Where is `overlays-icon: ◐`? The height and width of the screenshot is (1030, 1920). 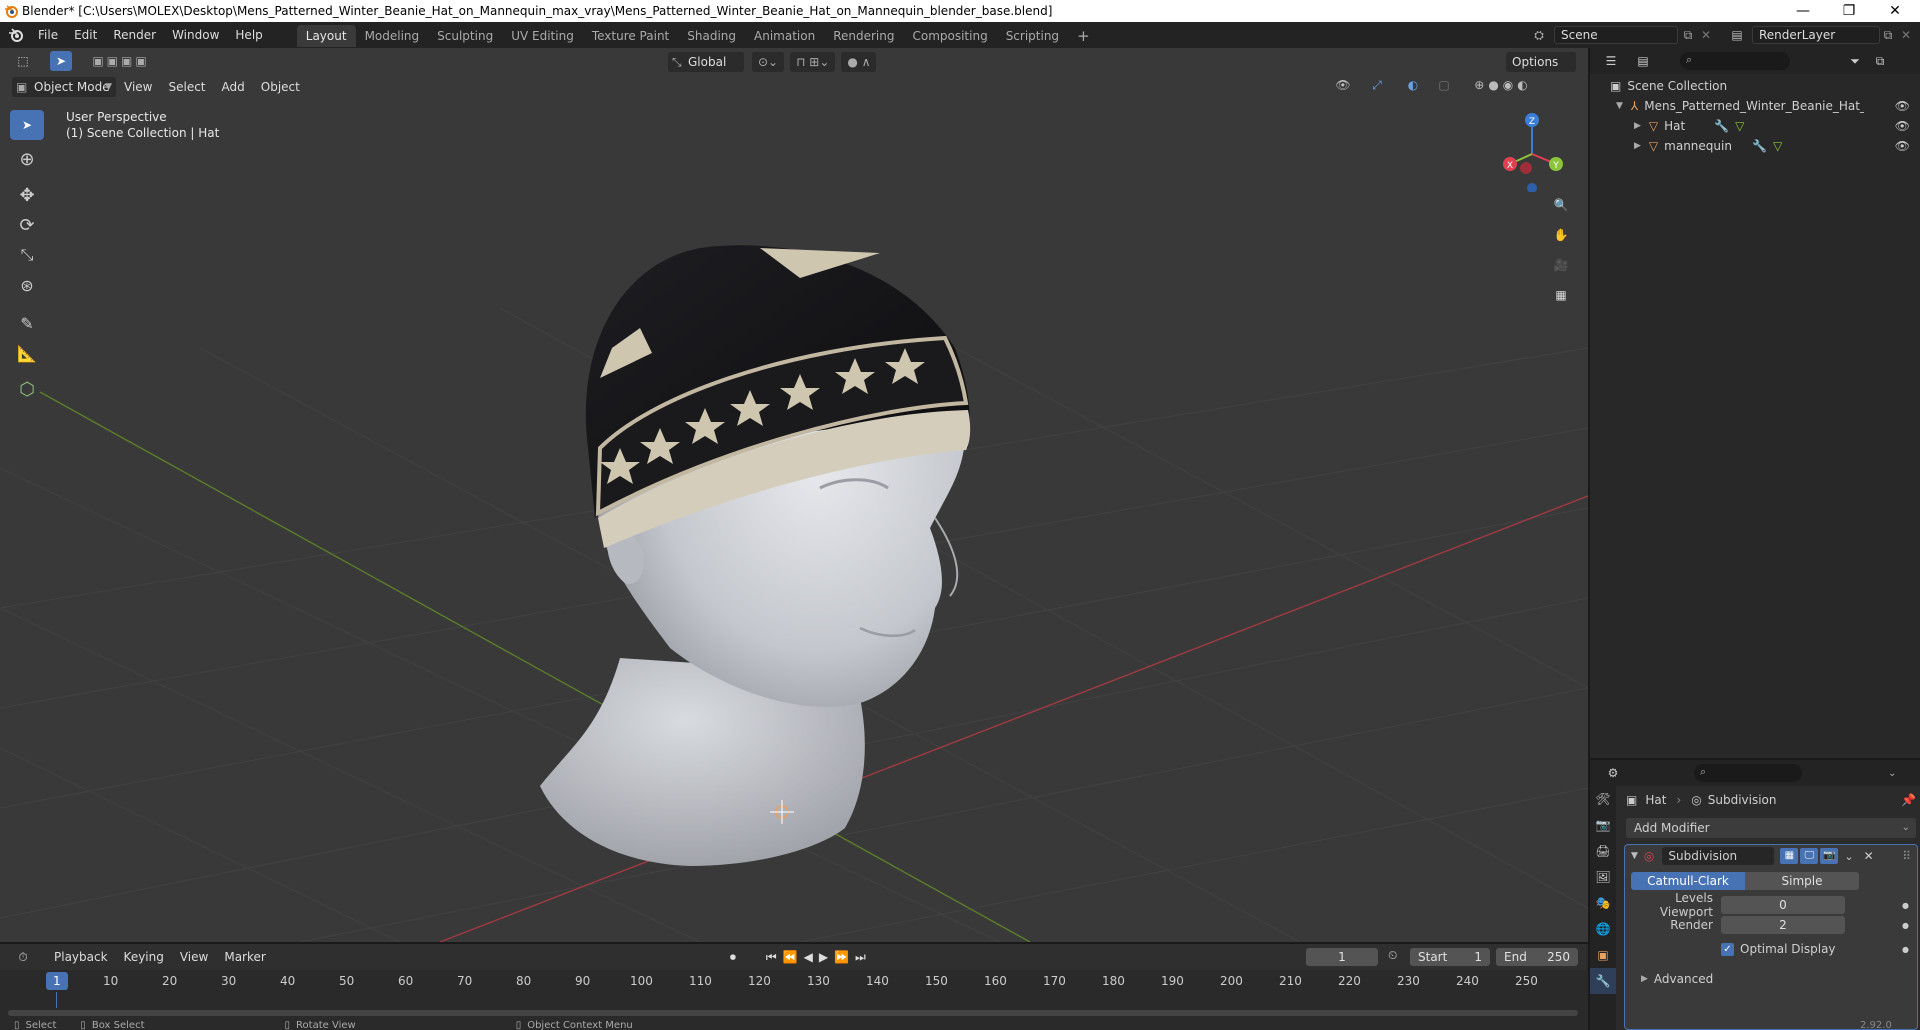 overlays-icon: ◐ is located at coordinates (1413, 85).